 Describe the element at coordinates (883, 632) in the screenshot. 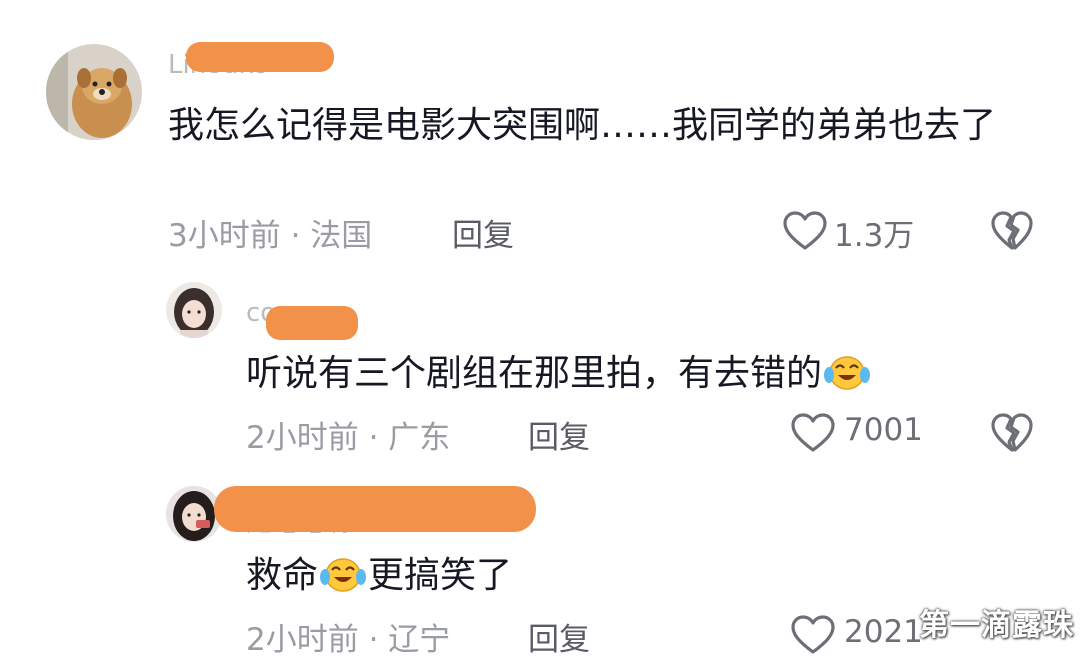

I see `like-count: 2021` at that location.